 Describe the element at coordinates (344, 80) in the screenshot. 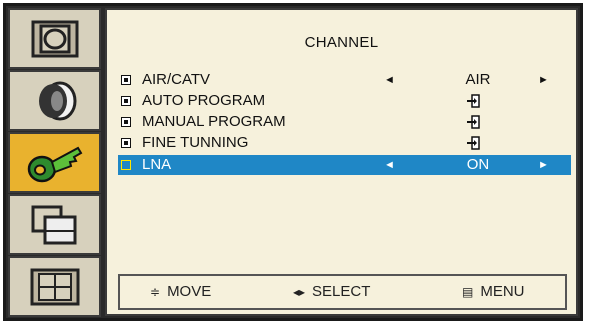

I see `menu-item-air-catv: AIR/CATV ◄ AIR ►` at that location.